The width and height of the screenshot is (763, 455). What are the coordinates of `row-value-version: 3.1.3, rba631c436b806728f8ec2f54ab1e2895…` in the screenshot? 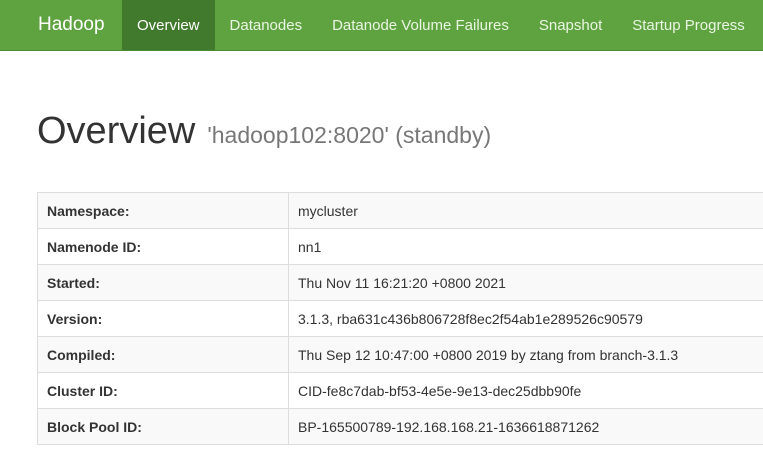 It's located at (525, 318).